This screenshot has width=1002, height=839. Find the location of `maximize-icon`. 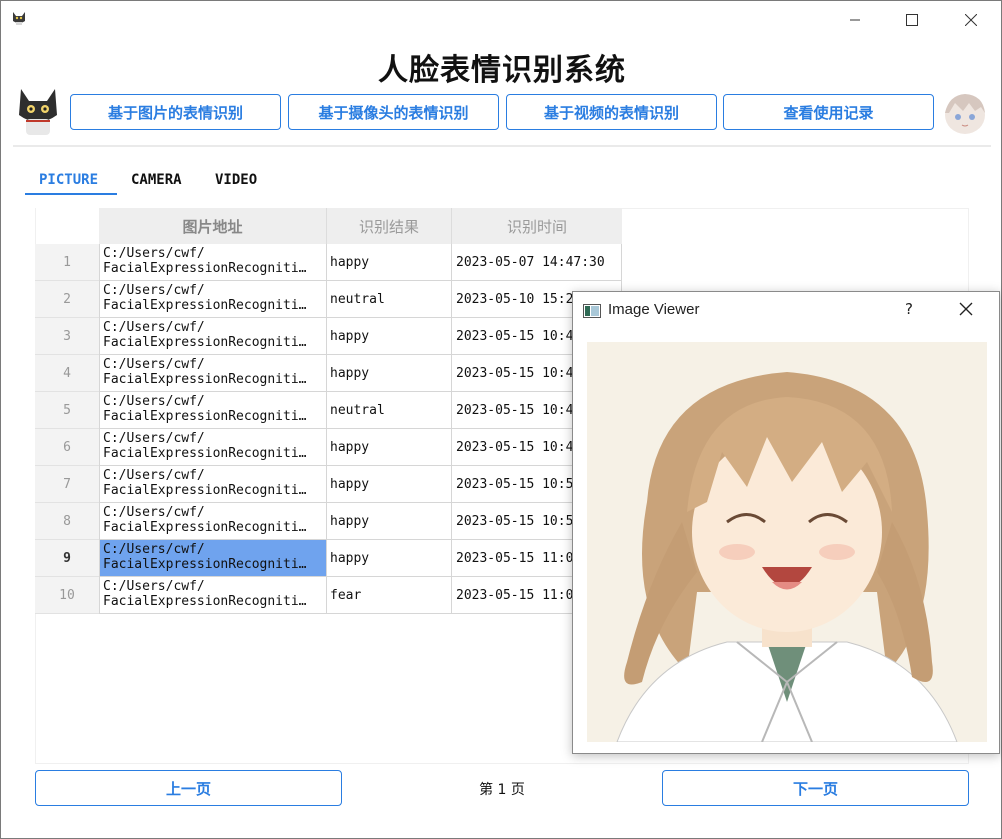

maximize-icon is located at coordinates (912, 20).